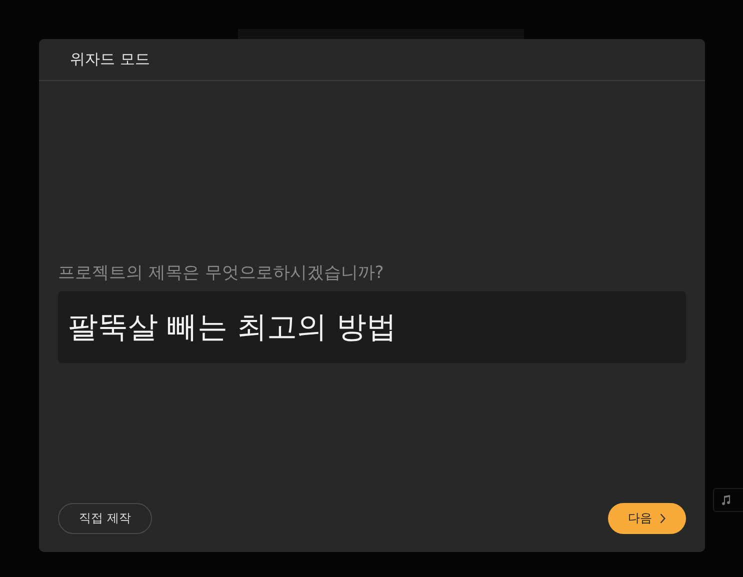 The image size is (743, 577). Describe the element at coordinates (662, 518) in the screenshot. I see `chevron-right-icon` at that location.